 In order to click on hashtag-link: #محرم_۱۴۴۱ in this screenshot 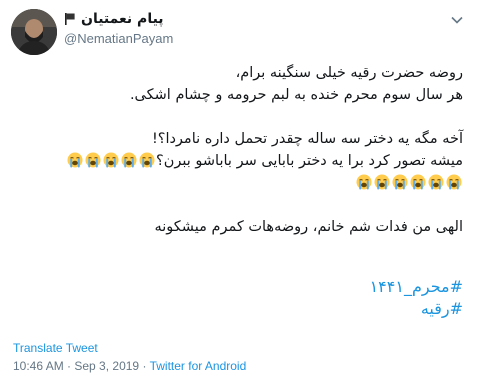, I will do `click(416, 287)`.